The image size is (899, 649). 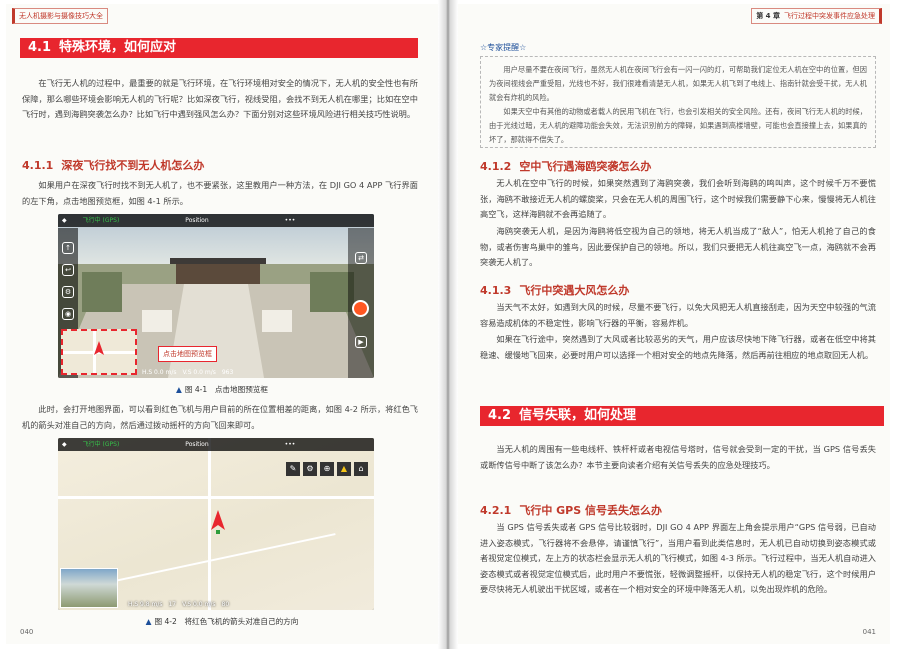 I want to click on page-number-right: 041, so click(x=869, y=632).